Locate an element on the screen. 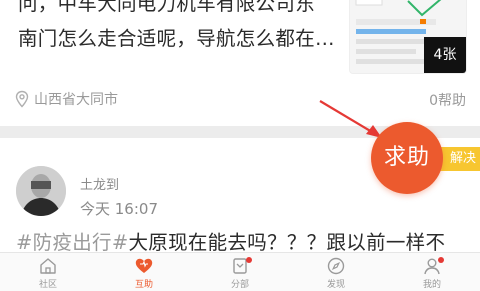 The width and height of the screenshot is (480, 291). location-pin-icon is located at coordinates (22, 99).